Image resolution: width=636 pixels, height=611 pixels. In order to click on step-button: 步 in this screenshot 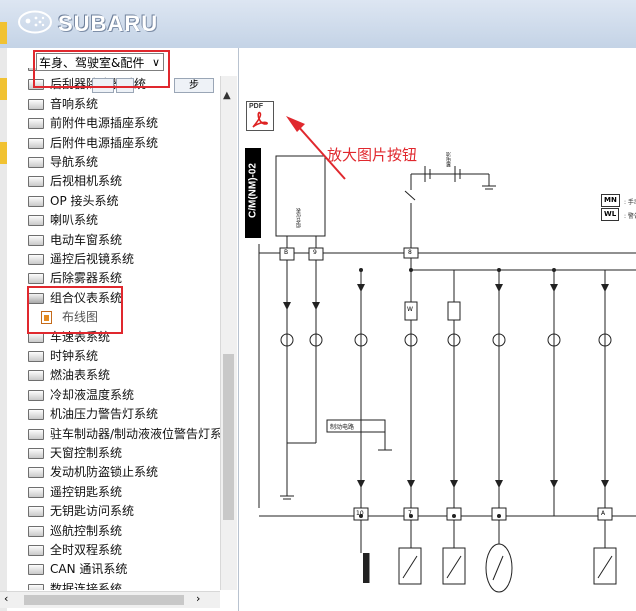, I will do `click(194, 85)`.